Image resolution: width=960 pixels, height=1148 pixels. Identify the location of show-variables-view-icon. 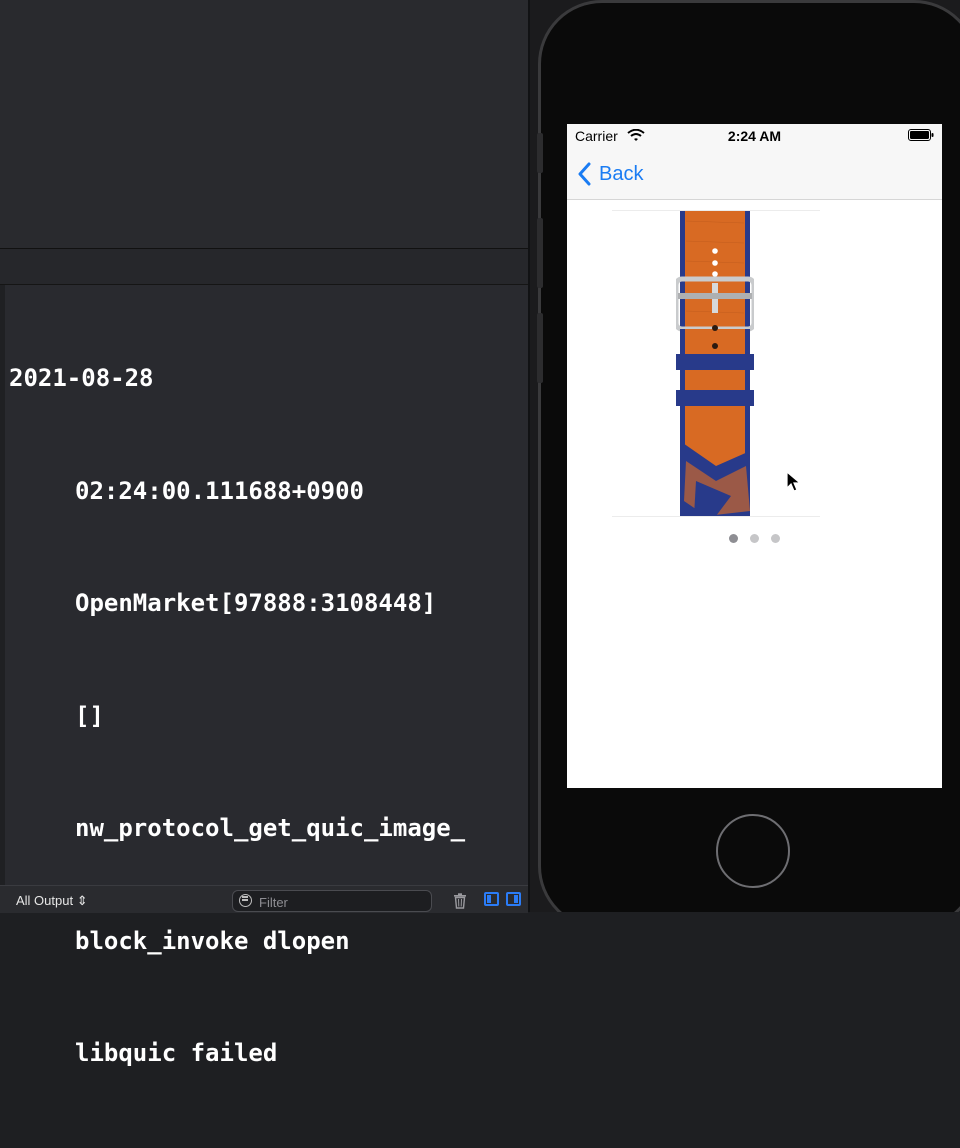
(491, 899).